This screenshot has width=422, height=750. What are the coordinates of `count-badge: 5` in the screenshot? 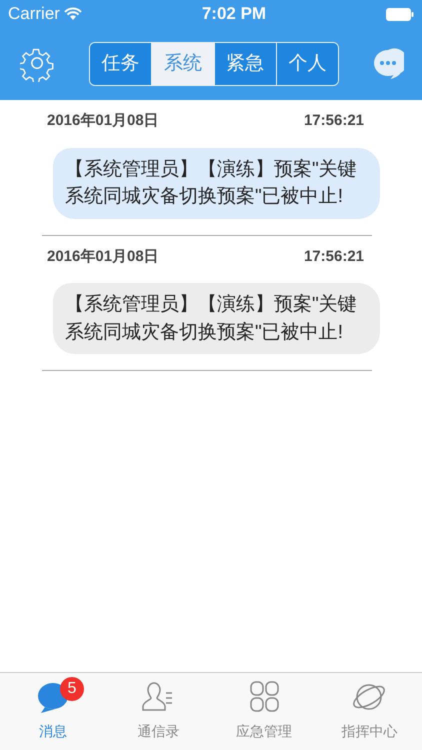 It's located at (72, 689).